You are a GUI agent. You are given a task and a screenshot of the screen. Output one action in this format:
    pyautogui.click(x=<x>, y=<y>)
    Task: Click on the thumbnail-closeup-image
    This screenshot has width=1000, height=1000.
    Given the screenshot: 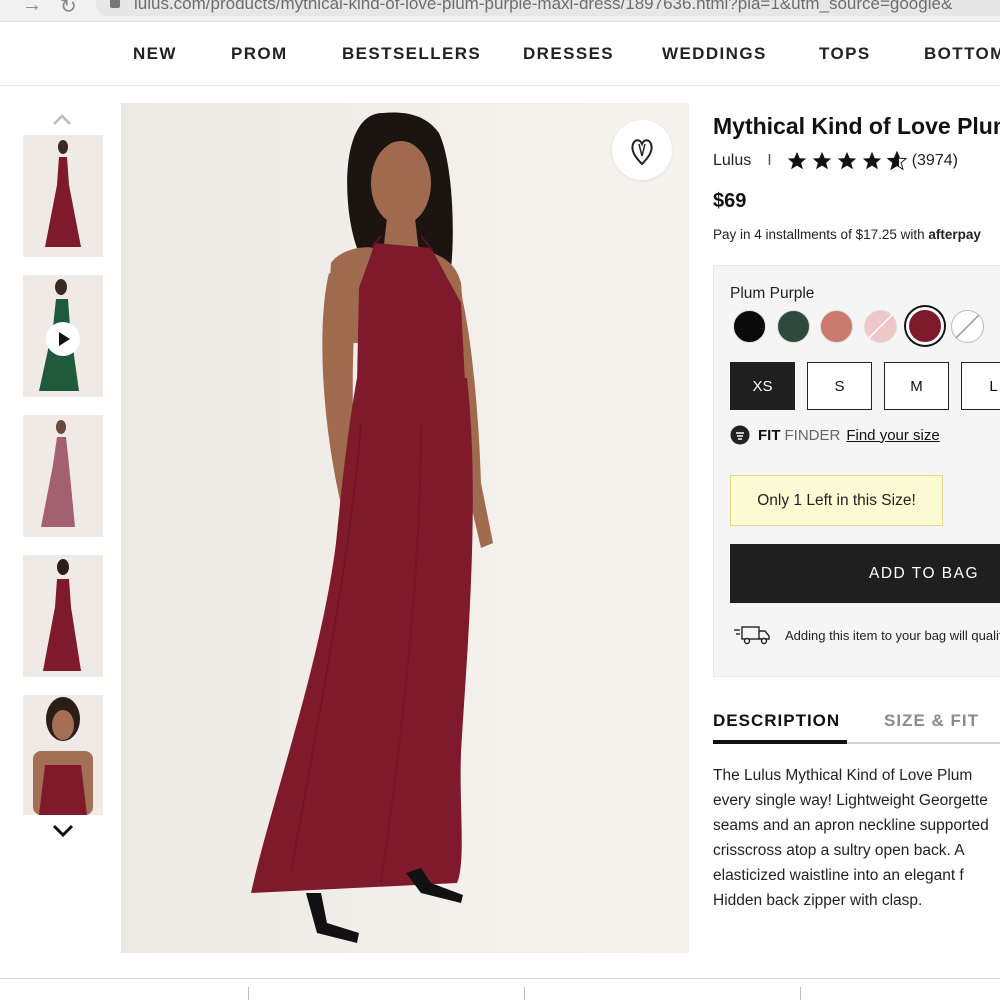 What is the action you would take?
    pyautogui.click(x=63, y=756)
    